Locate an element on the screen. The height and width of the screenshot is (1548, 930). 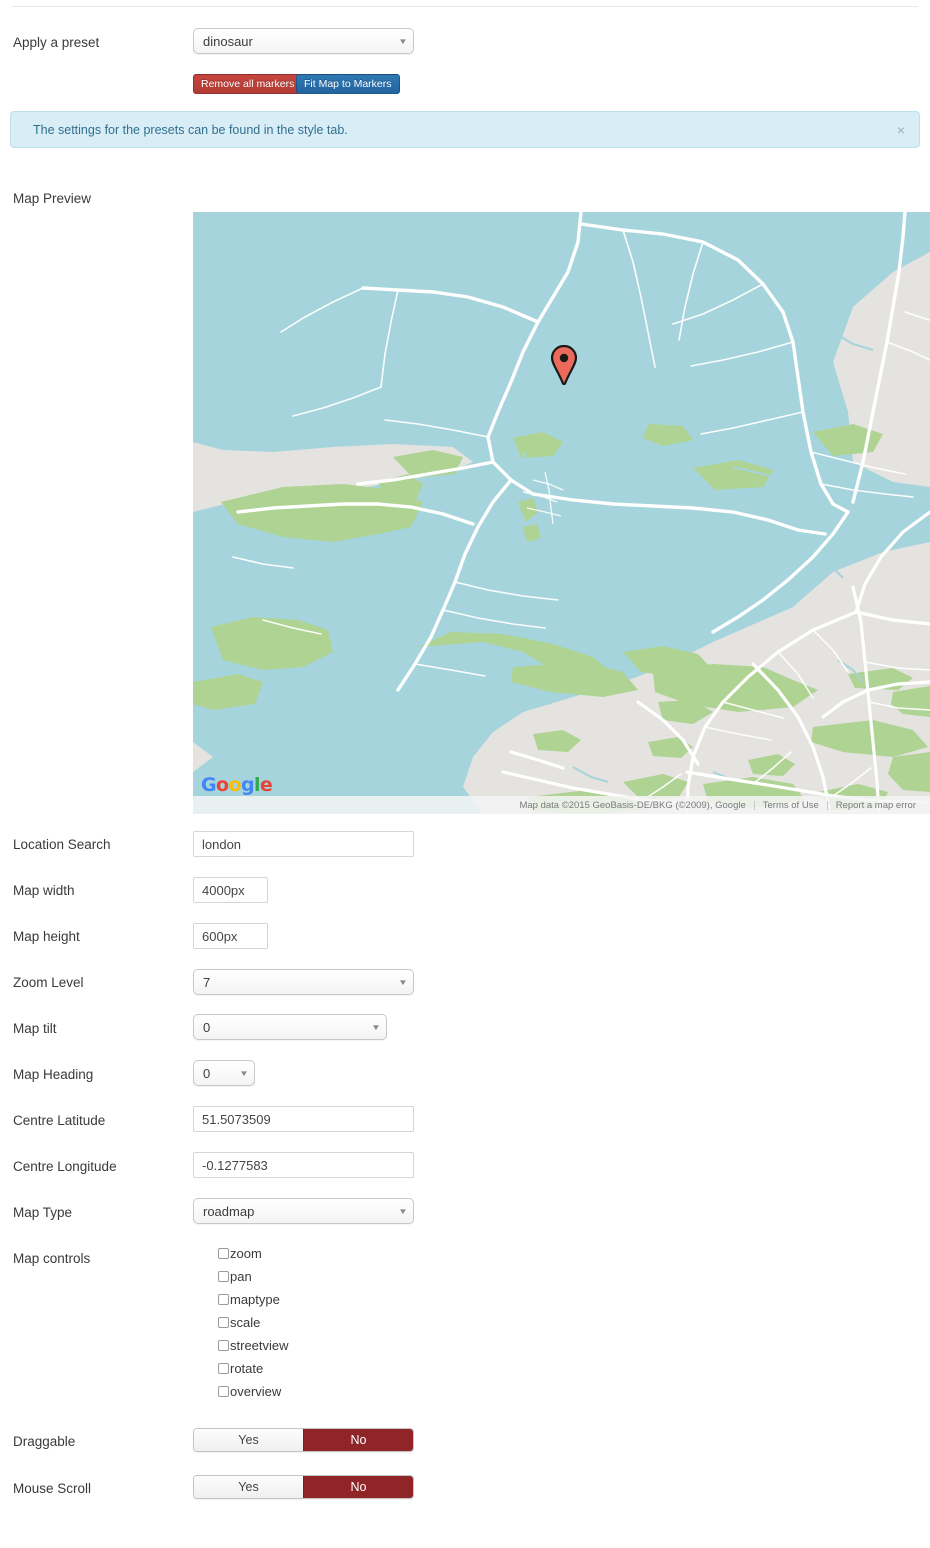
map-control-streetview: streetview is located at coordinates (253, 1345).